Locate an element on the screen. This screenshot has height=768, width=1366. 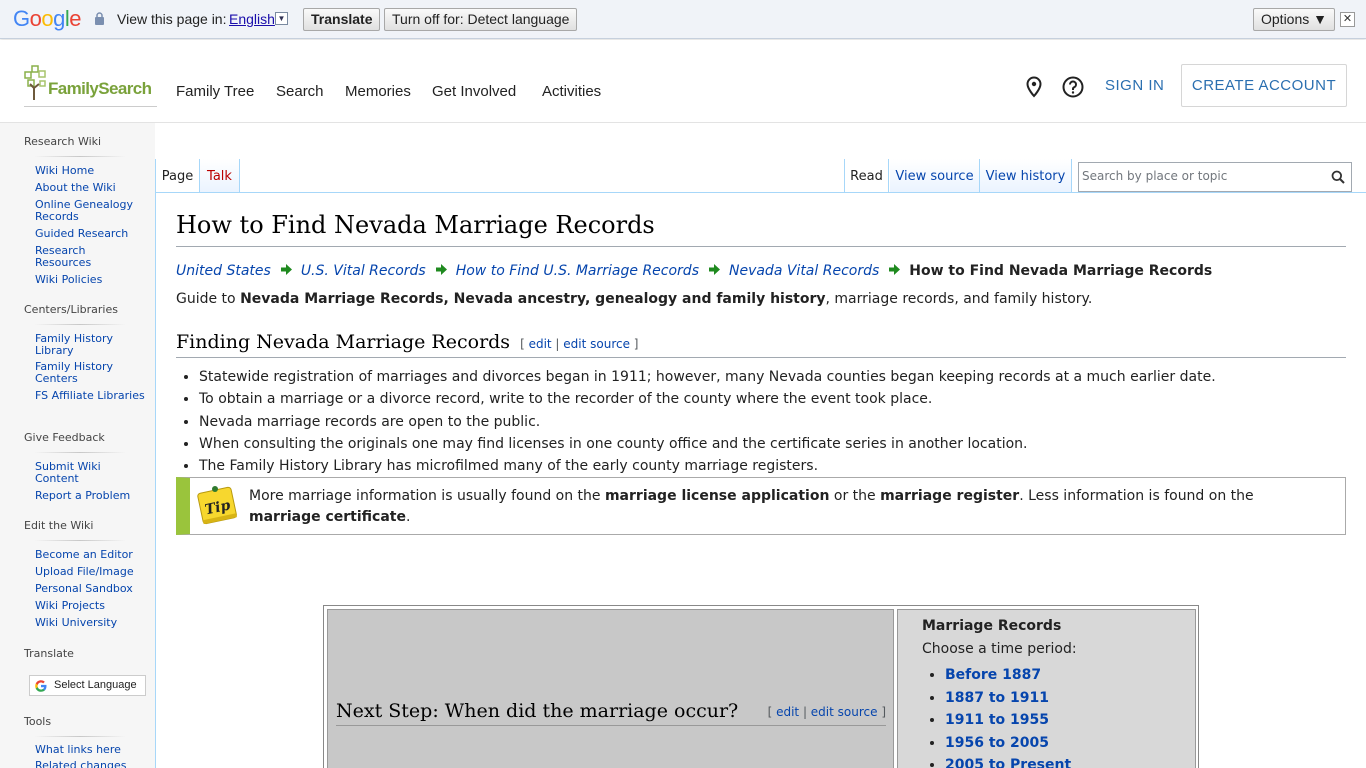
select-language-widget: Select Language is located at coordinates (87, 685).